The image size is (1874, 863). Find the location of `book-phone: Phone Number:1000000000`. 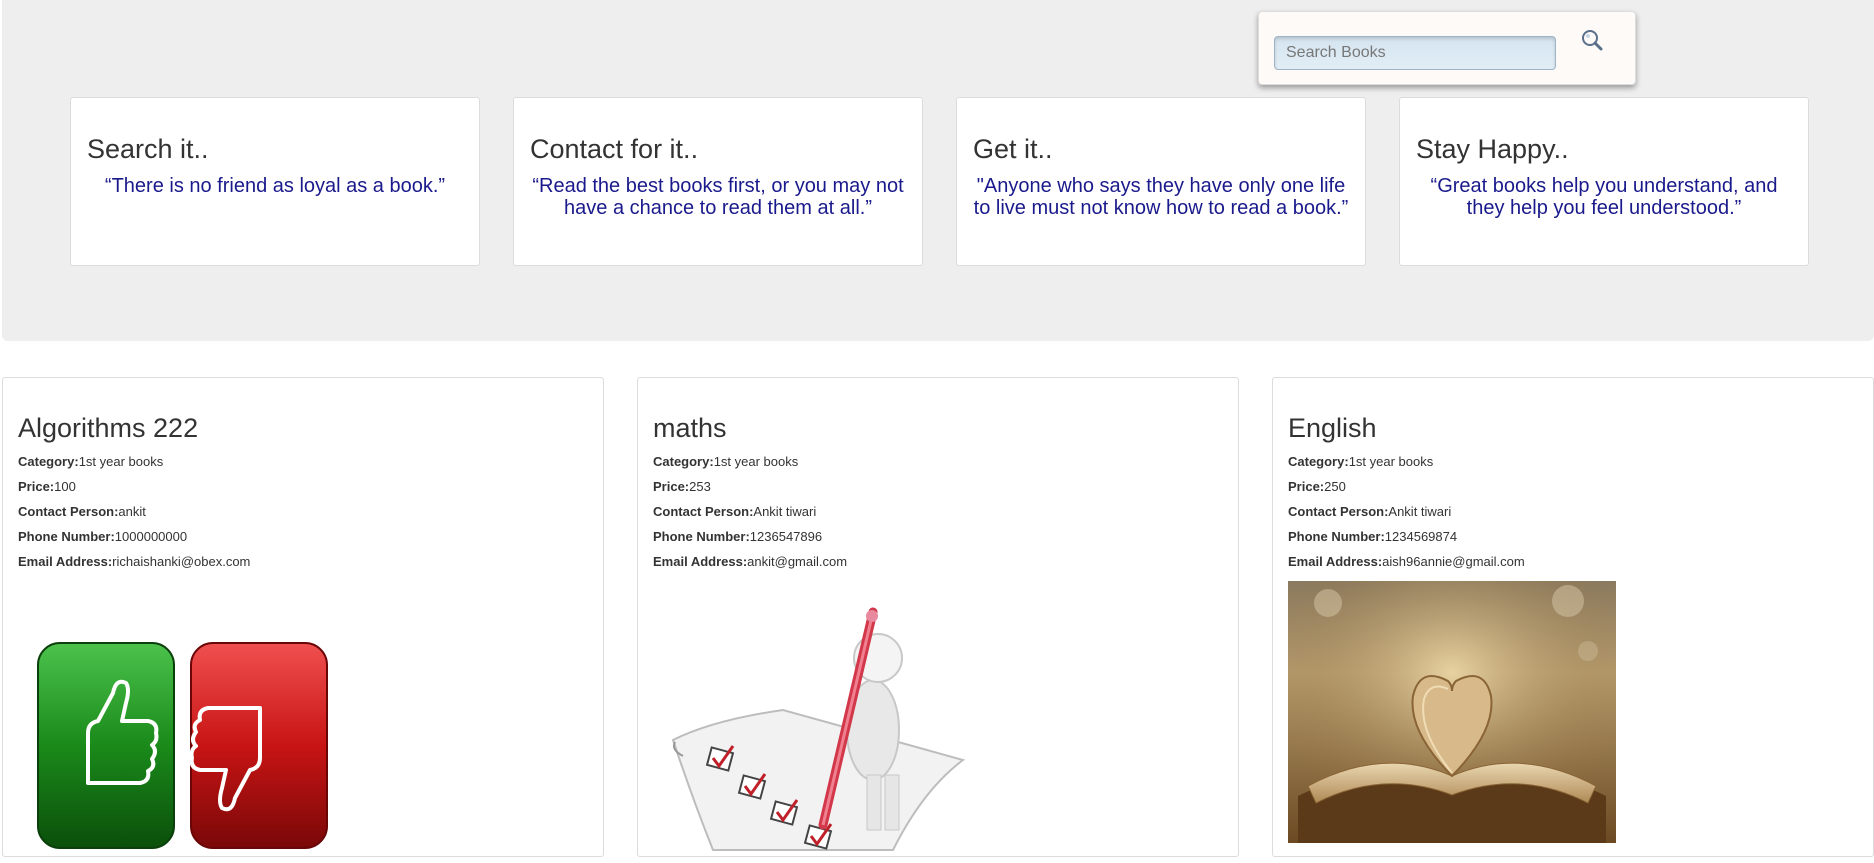

book-phone: Phone Number:1000000000 is located at coordinates (303, 541).